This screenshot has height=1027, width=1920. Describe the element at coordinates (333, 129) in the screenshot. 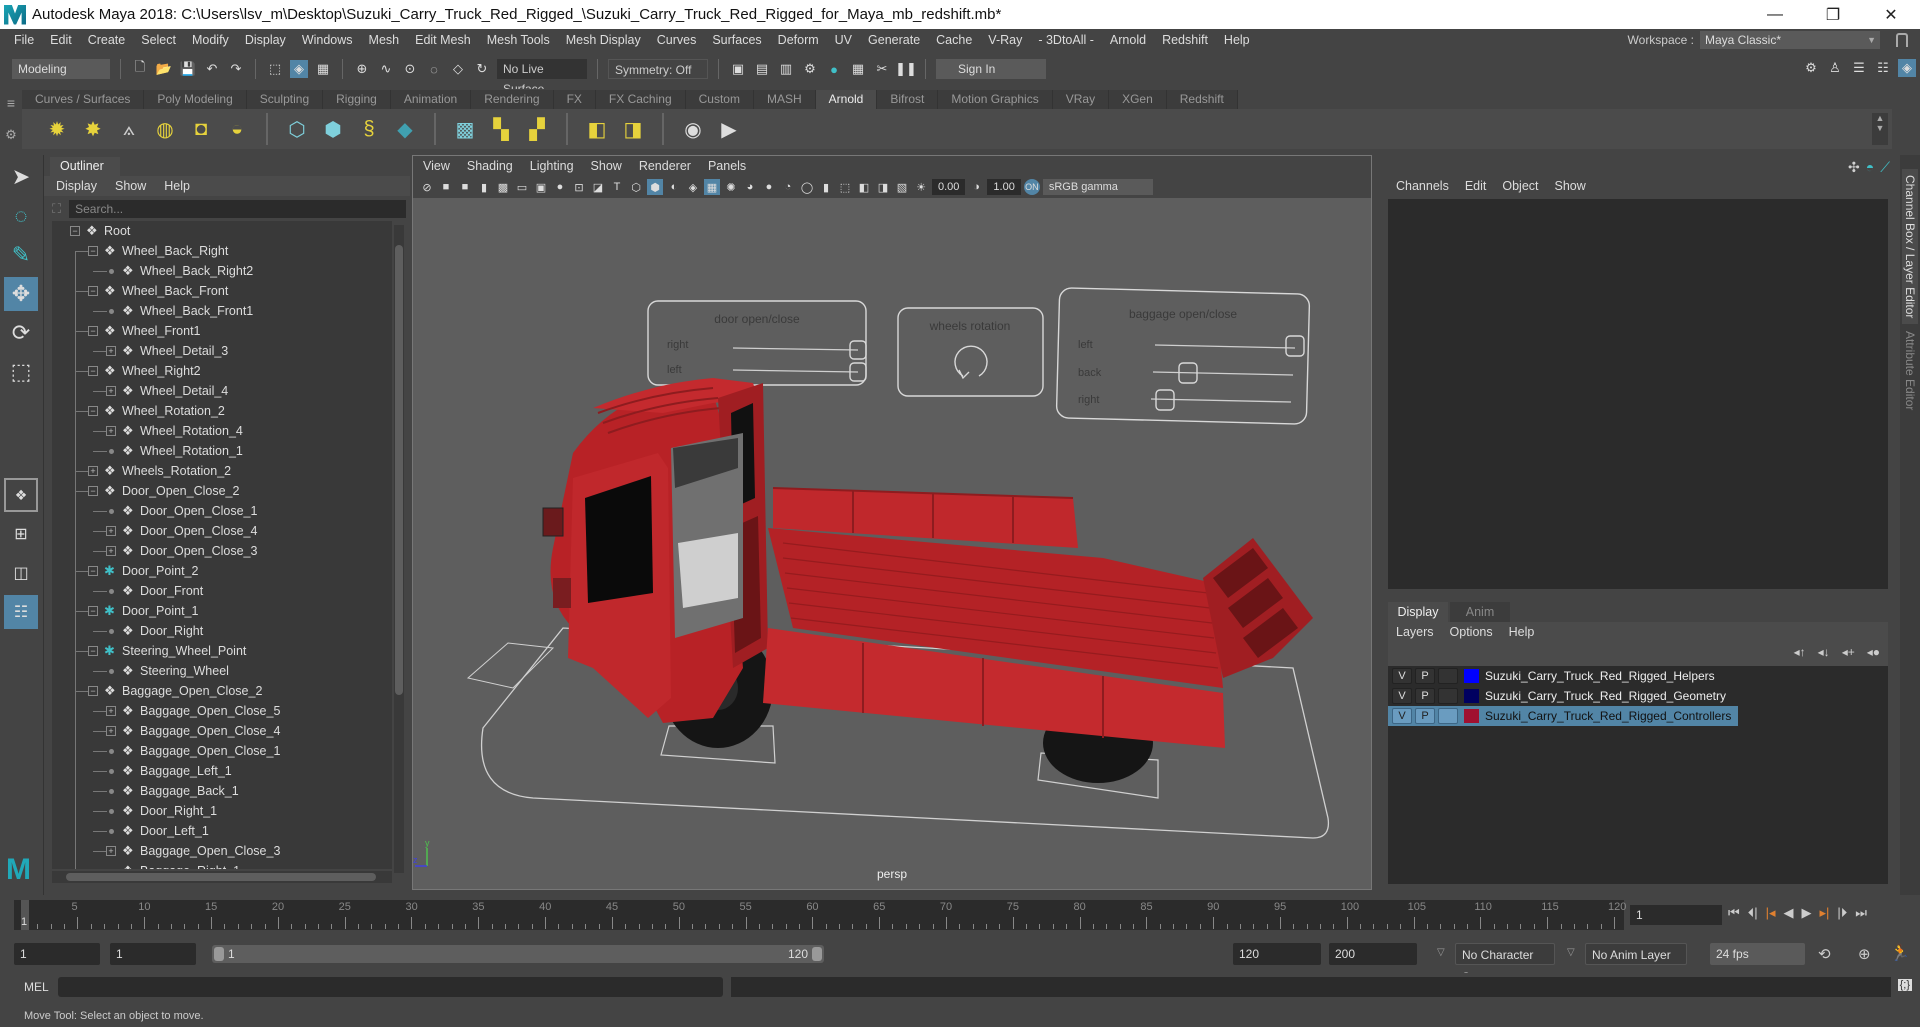

I see `export-standin-icon: ⬢` at that location.